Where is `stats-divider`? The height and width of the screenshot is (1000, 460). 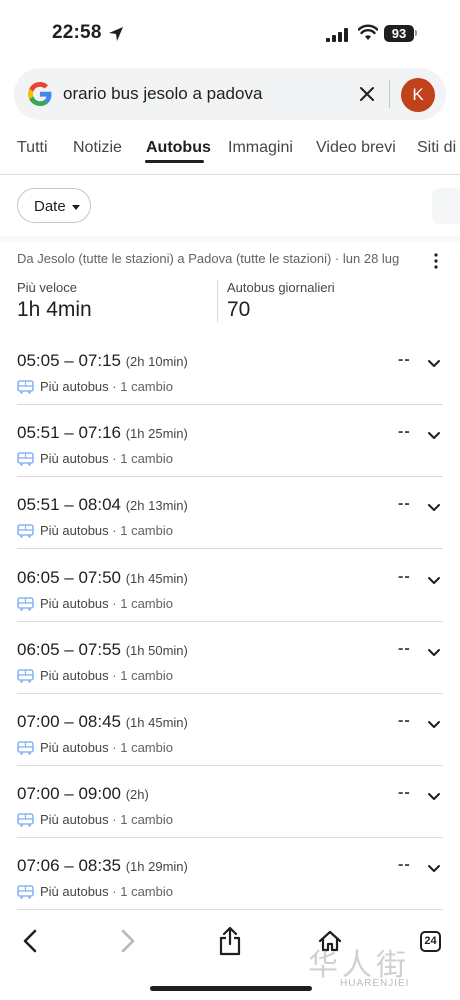
stats-divider is located at coordinates (217, 301).